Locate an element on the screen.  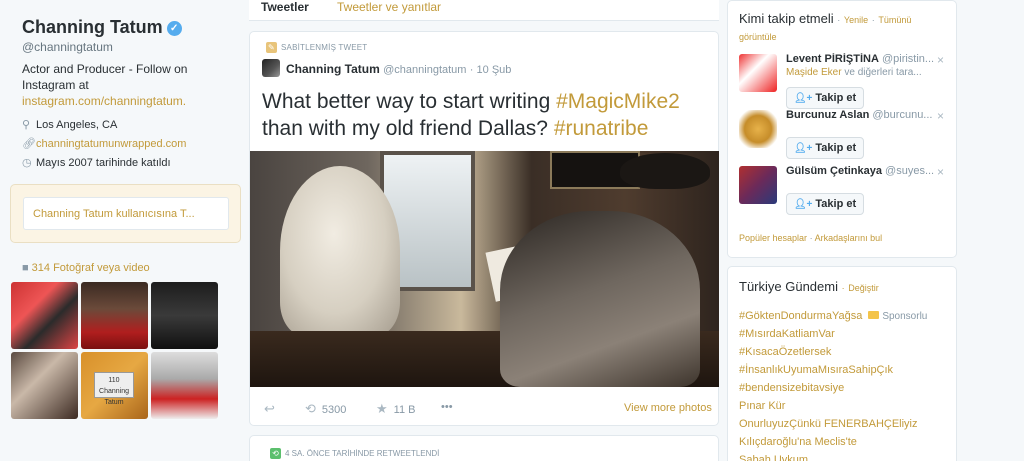
change-trends-link: Değiştir is located at coordinates (863, 288).